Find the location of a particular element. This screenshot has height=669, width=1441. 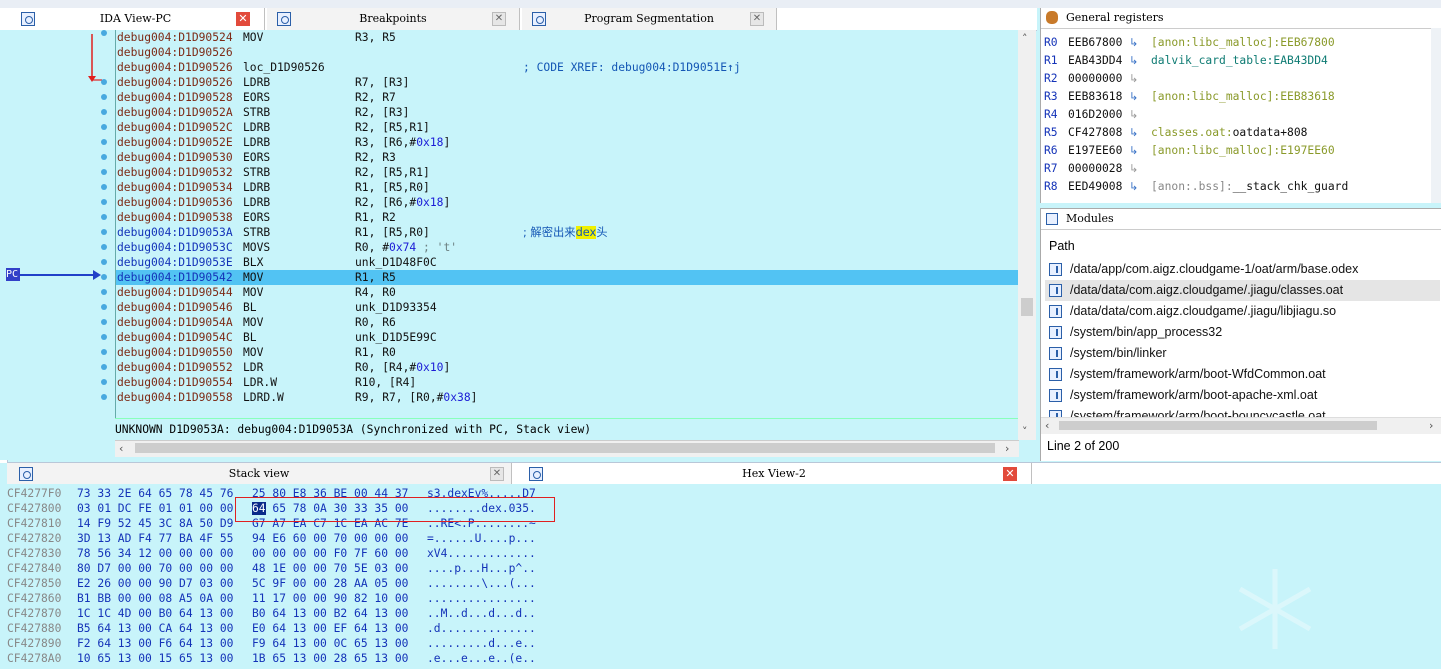

code-line: debug004:D1D90550 MOV R1, R0 is located at coordinates (567, 352).